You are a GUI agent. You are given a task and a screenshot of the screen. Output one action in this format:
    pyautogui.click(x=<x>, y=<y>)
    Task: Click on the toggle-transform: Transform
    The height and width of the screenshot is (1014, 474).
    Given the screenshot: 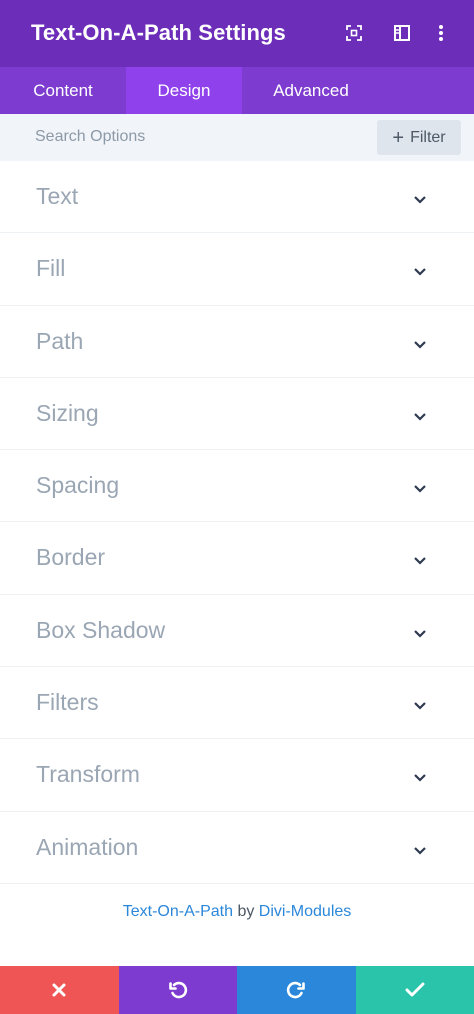 What is the action you would take?
    pyautogui.click(x=237, y=775)
    